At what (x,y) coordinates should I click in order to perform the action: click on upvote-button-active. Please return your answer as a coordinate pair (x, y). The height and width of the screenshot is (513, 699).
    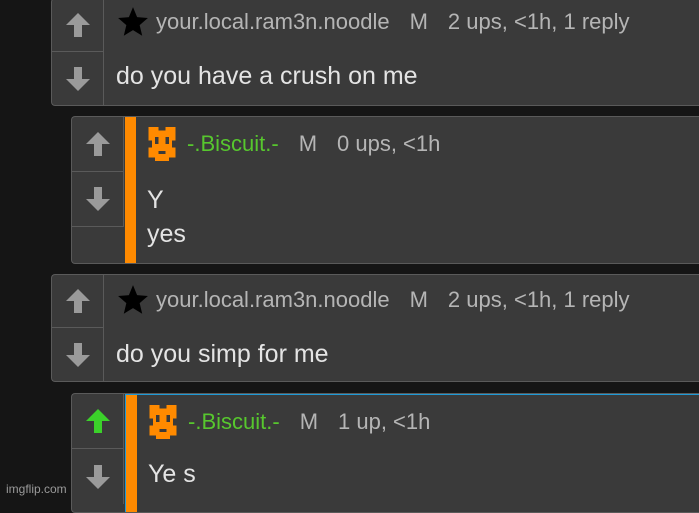
    Looking at the image, I should click on (97, 421).